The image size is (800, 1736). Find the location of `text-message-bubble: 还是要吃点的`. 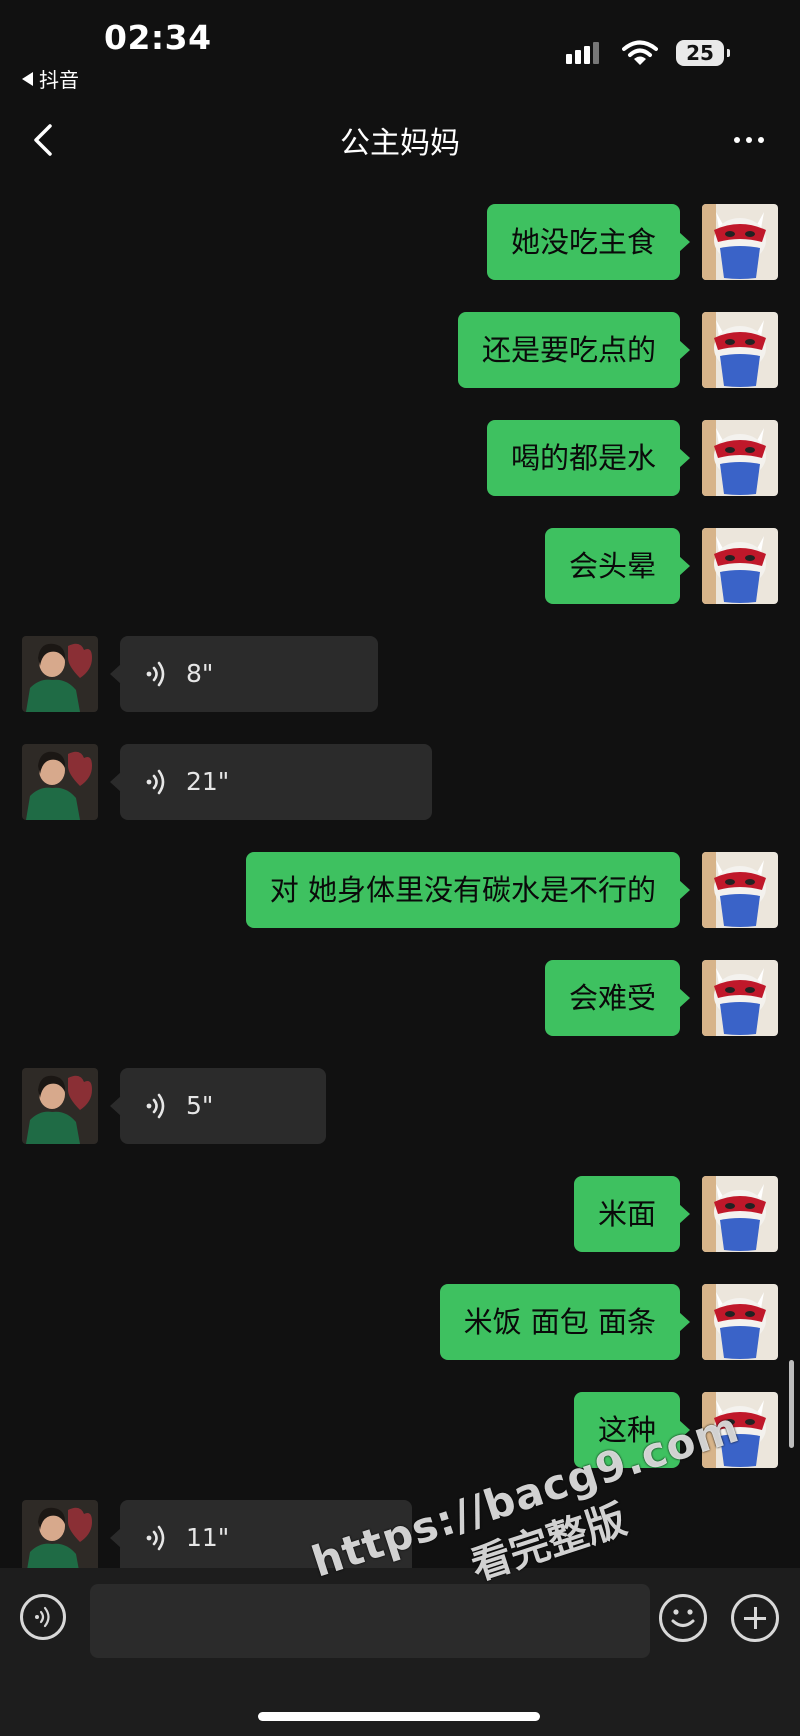

text-message-bubble: 还是要吃点的 is located at coordinates (574, 350).